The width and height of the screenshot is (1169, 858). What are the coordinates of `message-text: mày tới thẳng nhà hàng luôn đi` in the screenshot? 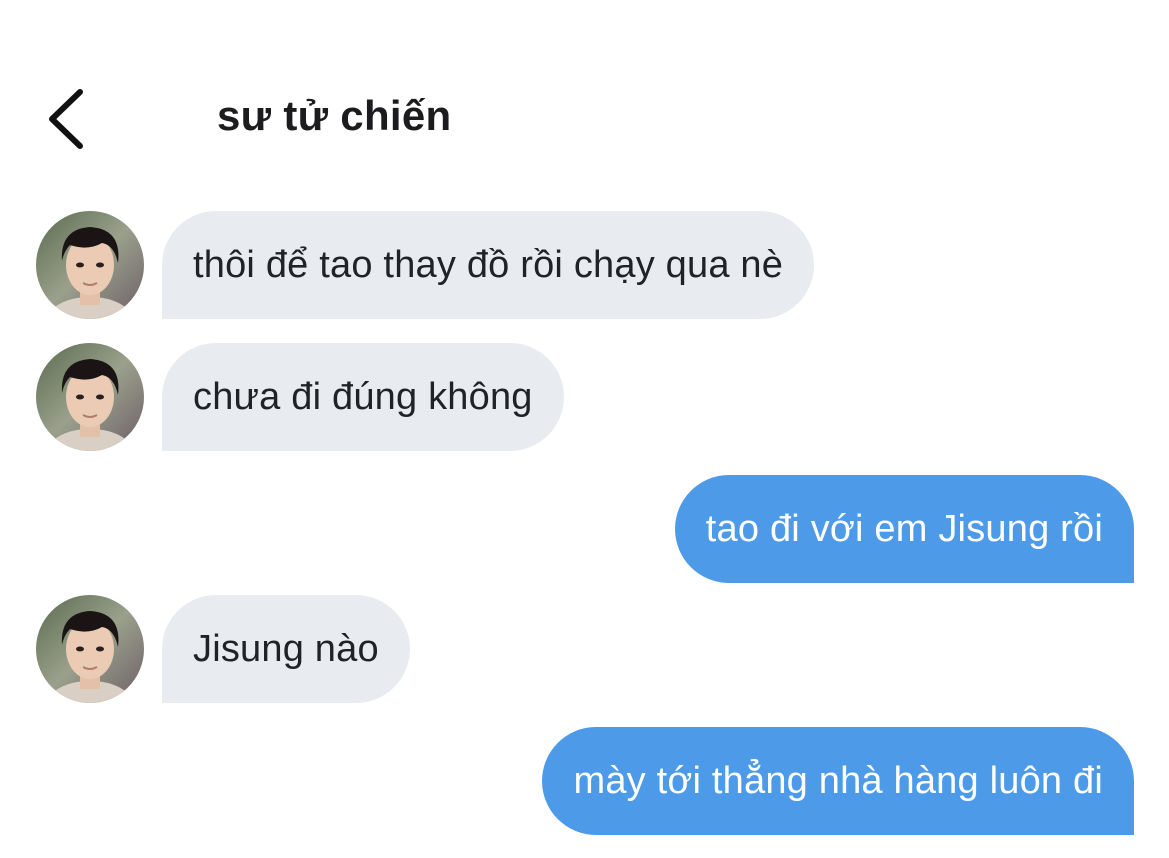 It's located at (838, 780).